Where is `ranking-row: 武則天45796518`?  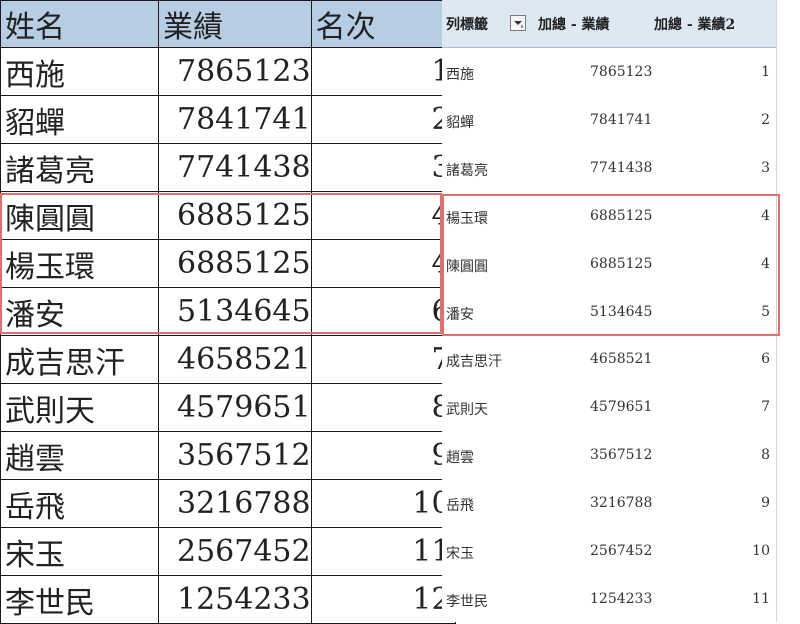
ranking-row: 武則天45796518 is located at coordinates (228, 407).